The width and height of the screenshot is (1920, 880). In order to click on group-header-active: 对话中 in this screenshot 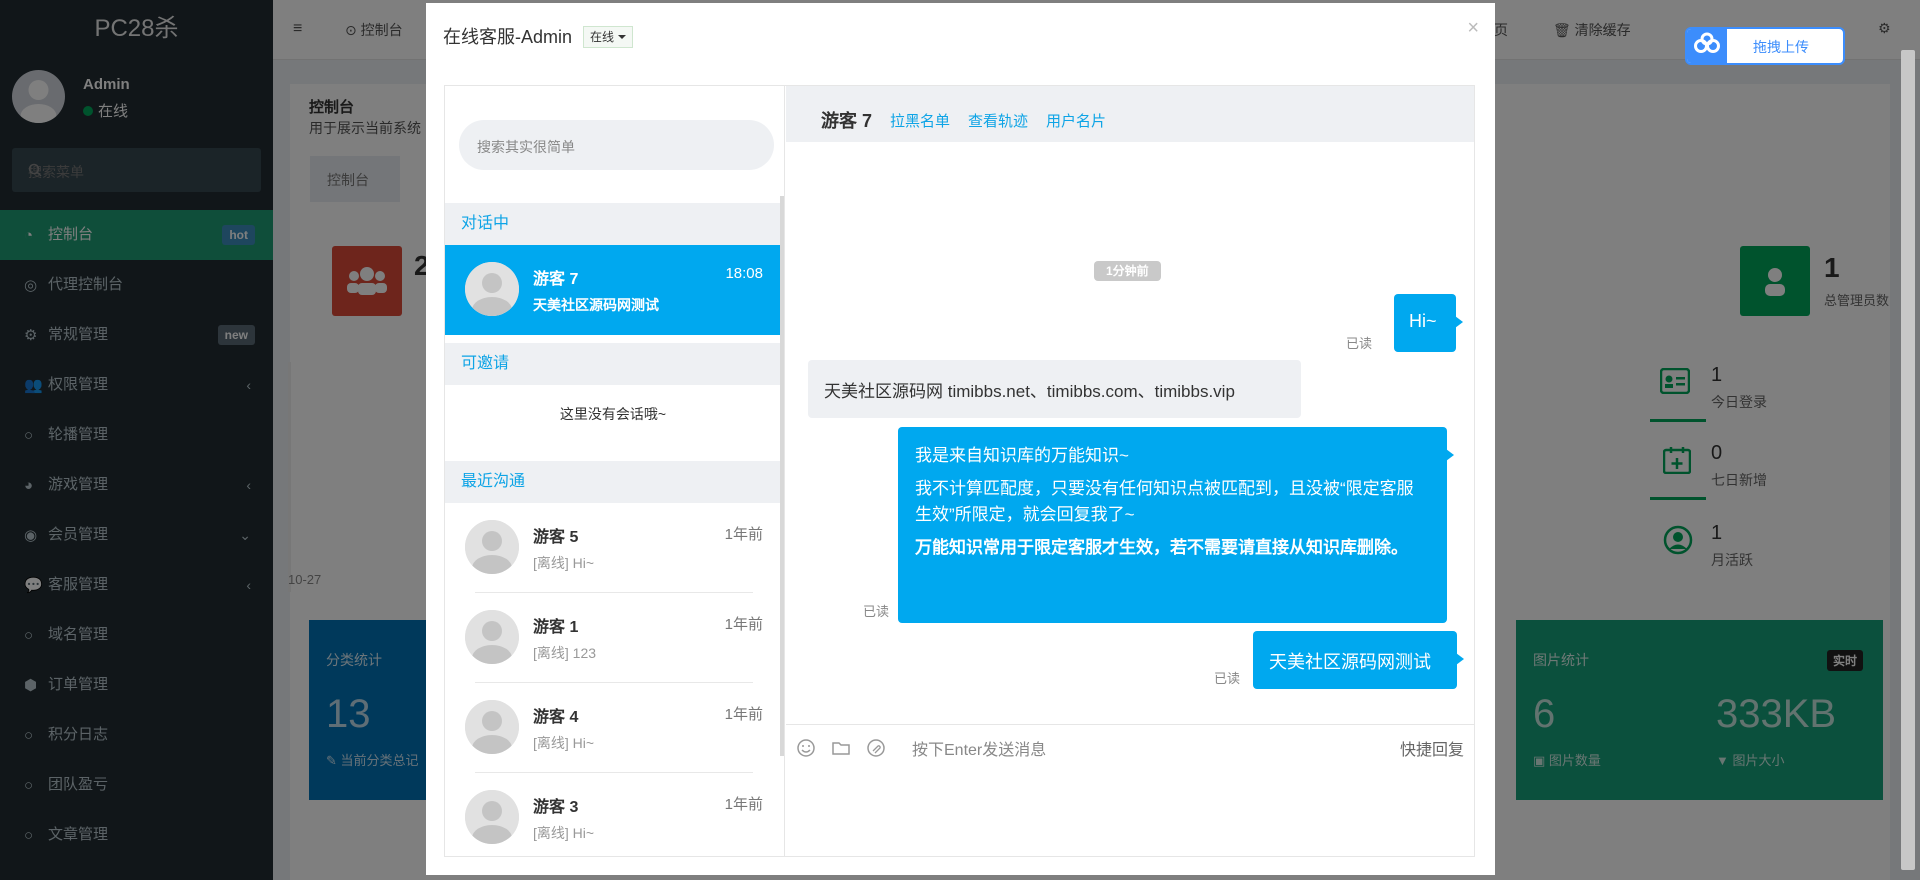, I will do `click(613, 224)`.